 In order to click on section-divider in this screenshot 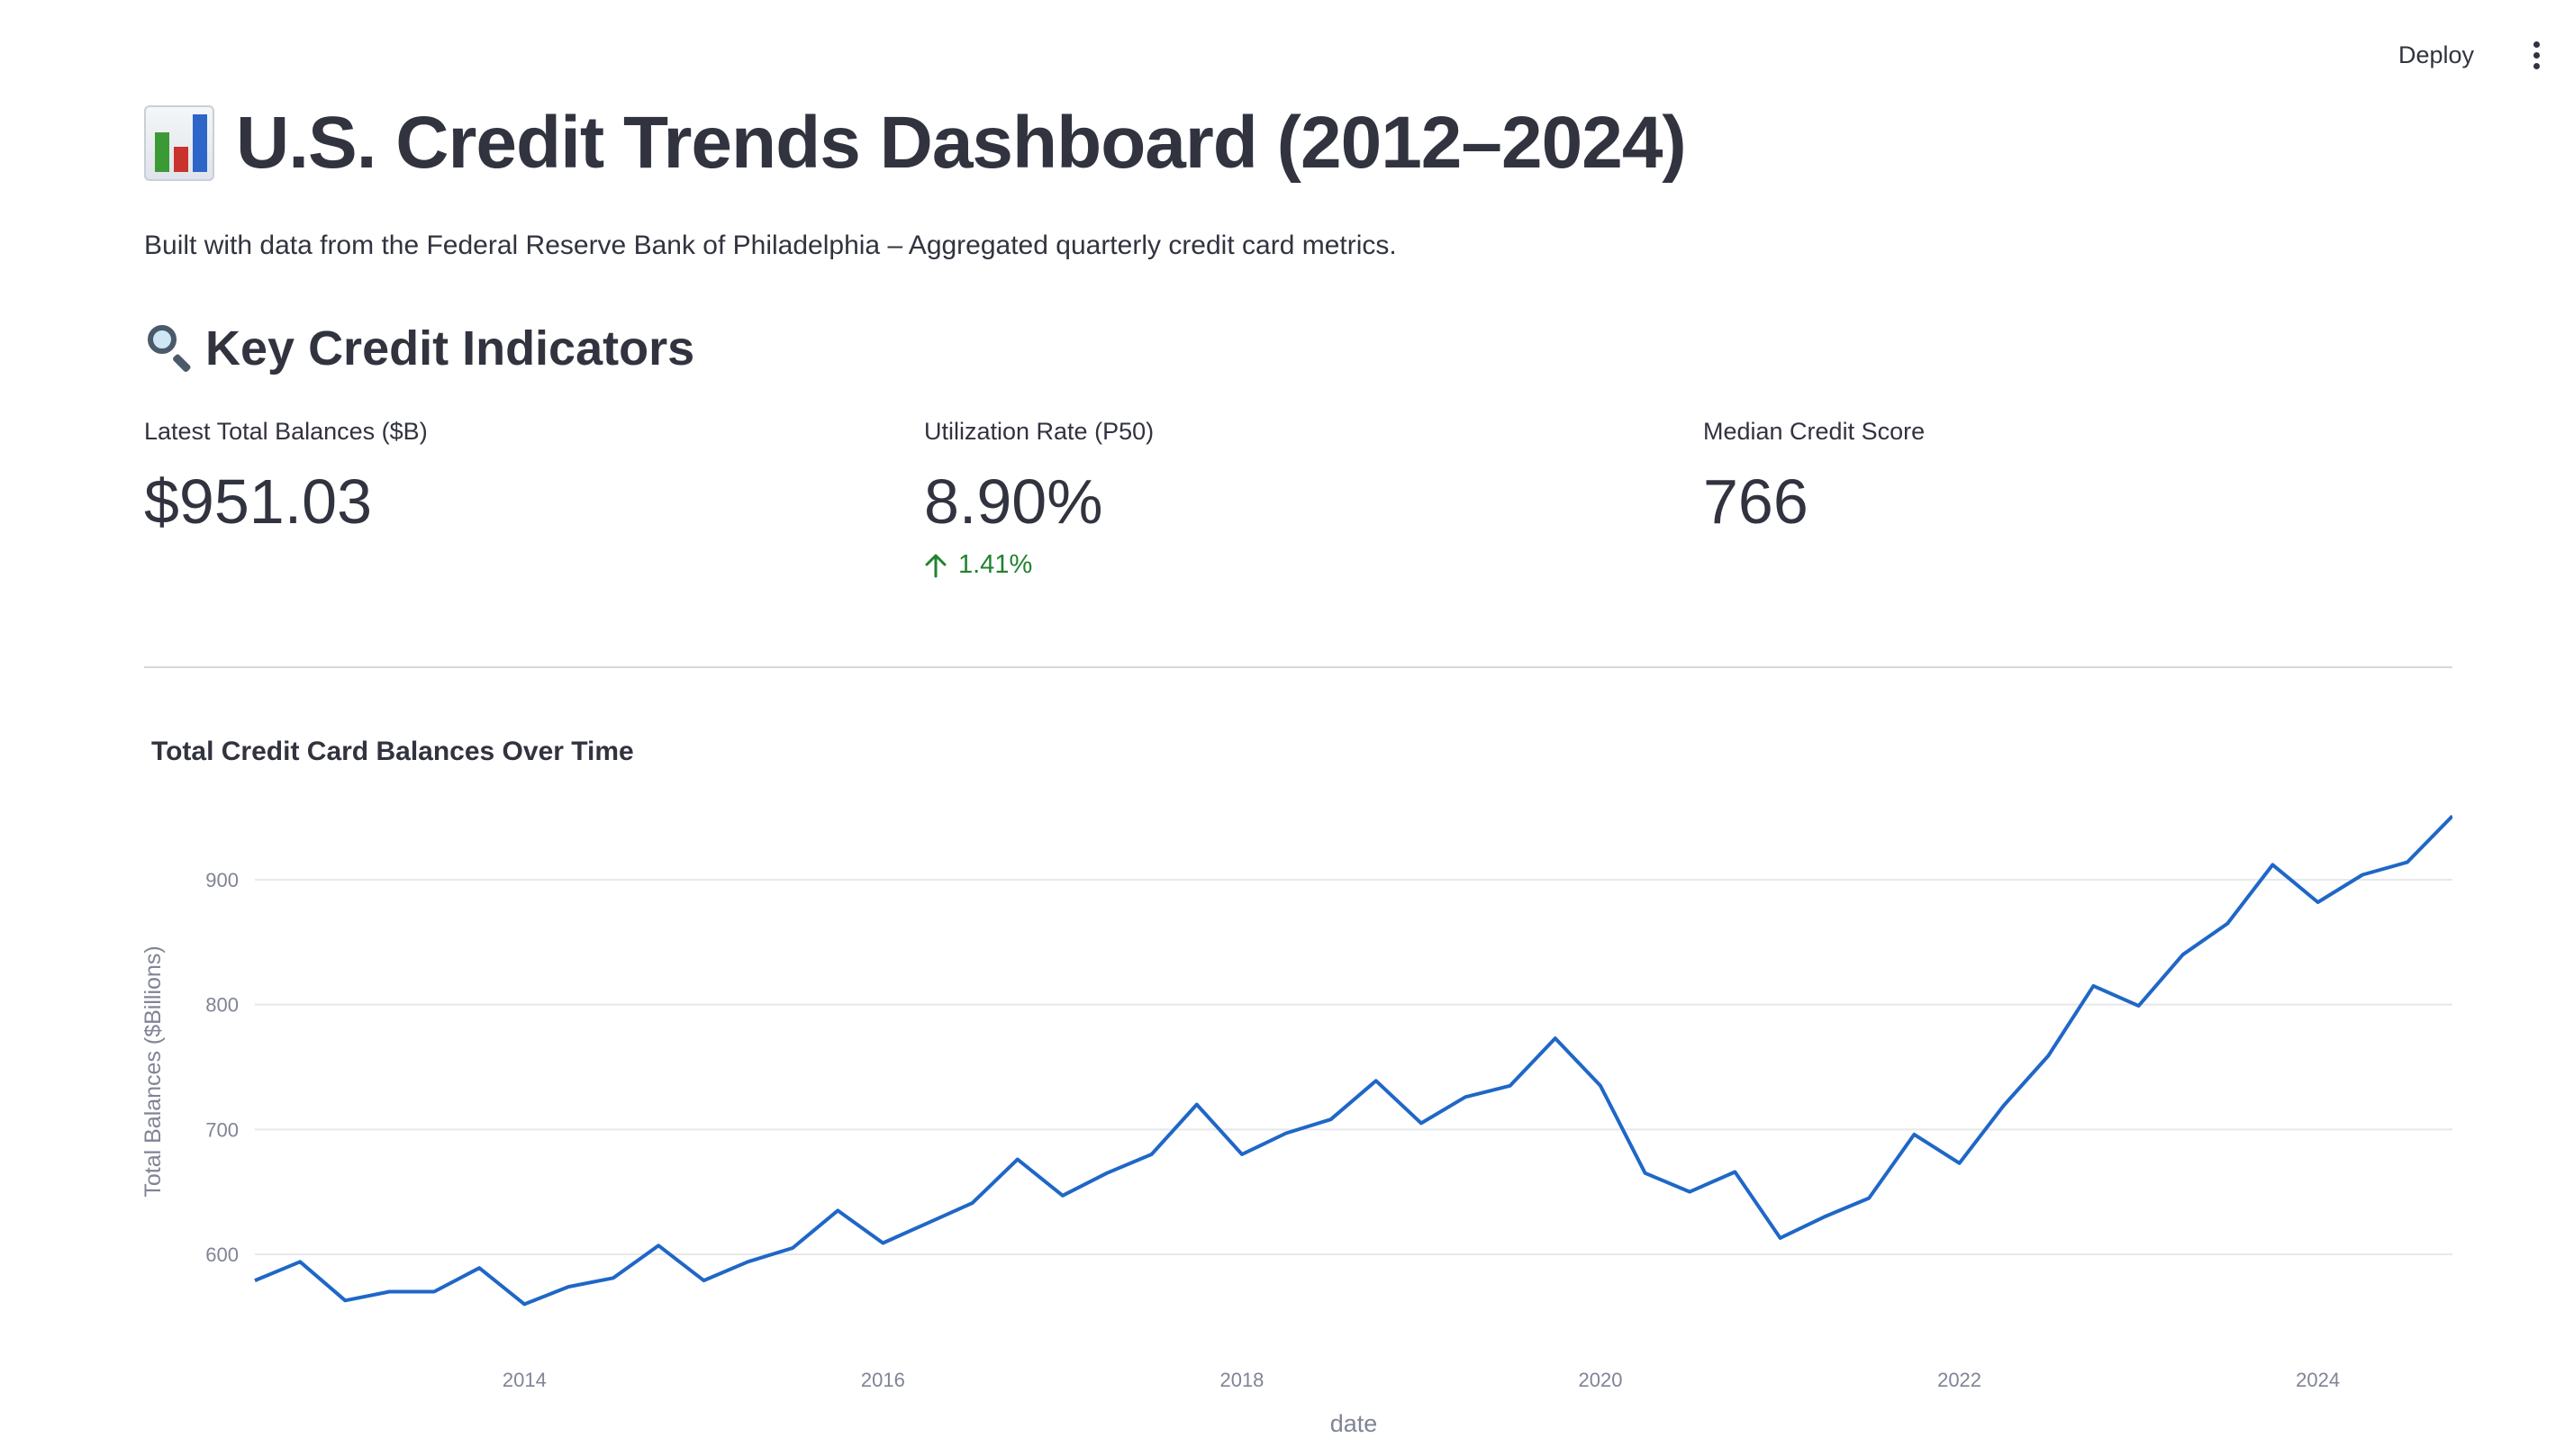, I will do `click(1298, 667)`.